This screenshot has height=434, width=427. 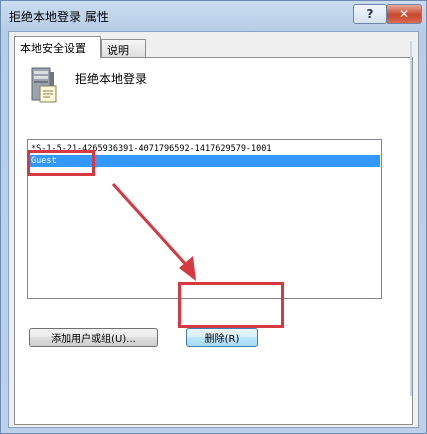 What do you see at coordinates (44, 161) in the screenshot?
I see `list-item-text: Guest` at bounding box center [44, 161].